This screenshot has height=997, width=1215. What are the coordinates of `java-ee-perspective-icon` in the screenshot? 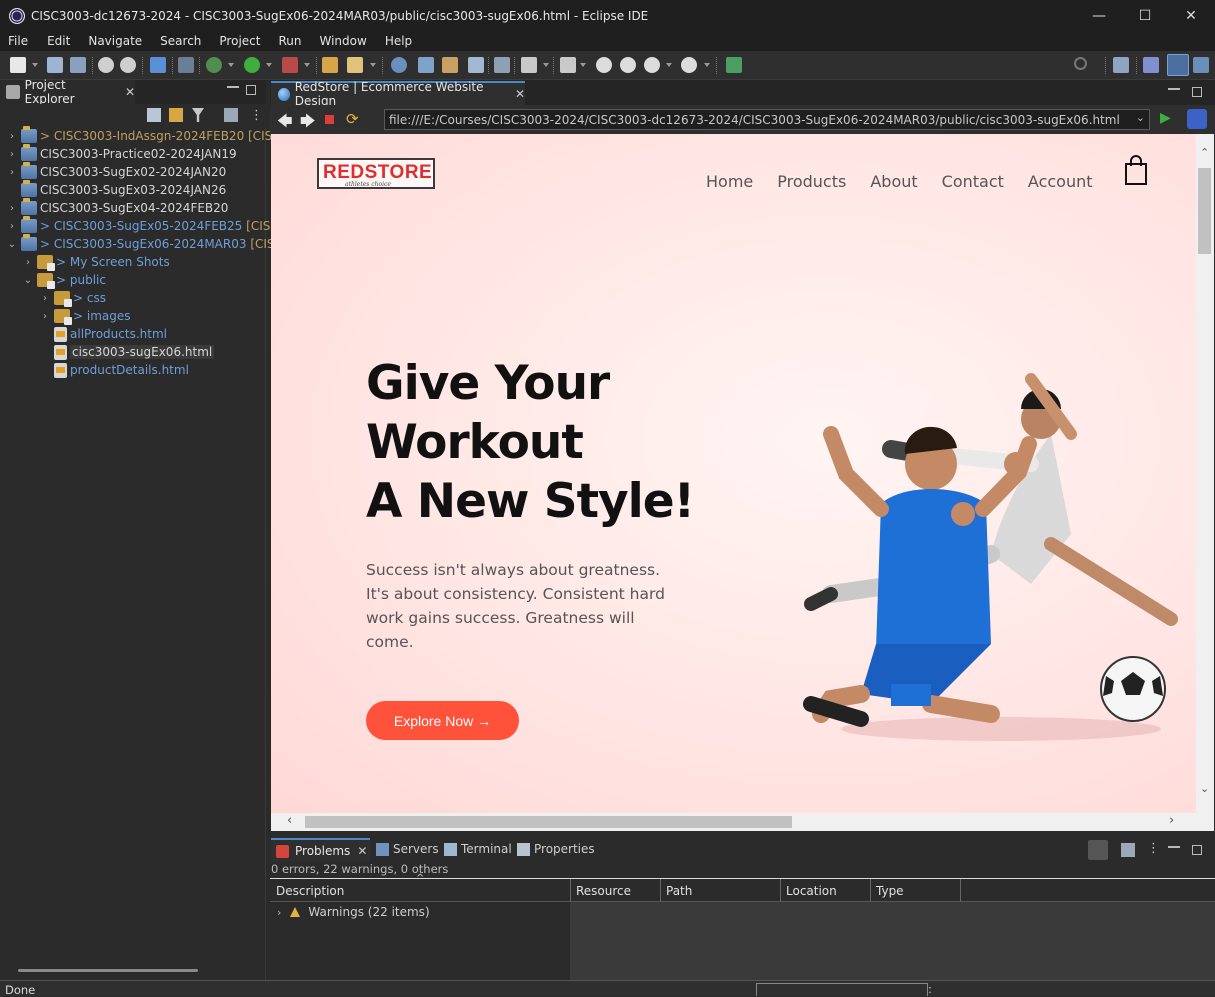 It's located at (1151, 65).